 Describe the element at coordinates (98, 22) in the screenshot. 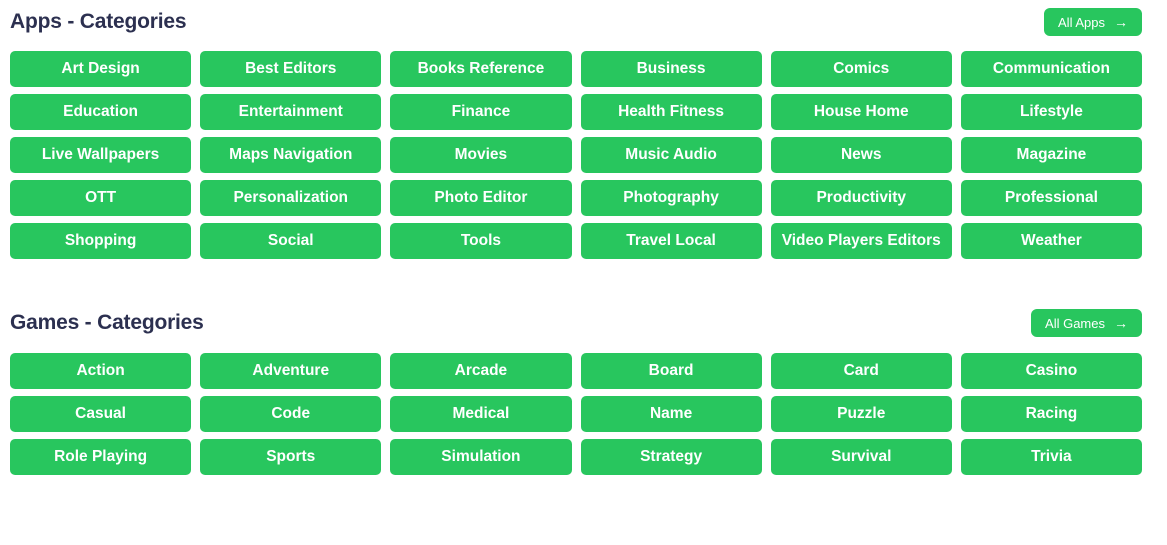

I see `apps-section-title: Apps - Categories` at that location.